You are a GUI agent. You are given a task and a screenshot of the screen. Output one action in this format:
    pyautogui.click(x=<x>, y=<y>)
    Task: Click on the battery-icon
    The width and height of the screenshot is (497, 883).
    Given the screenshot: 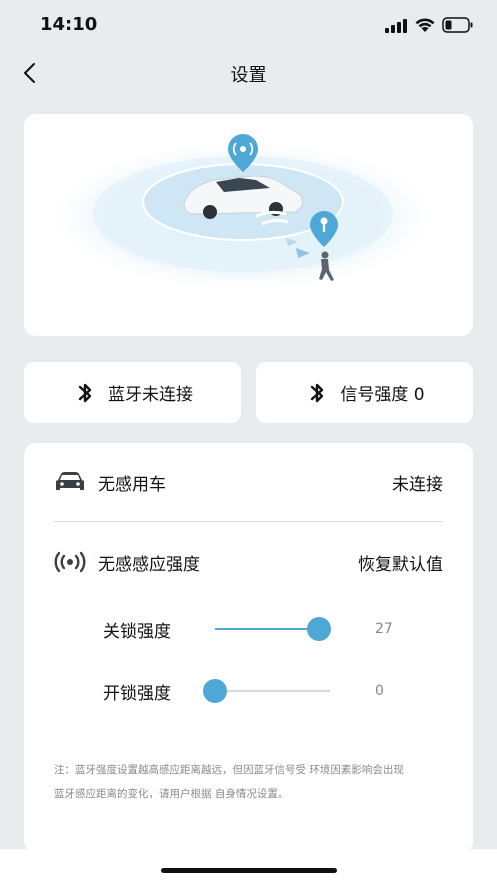 What is the action you would take?
    pyautogui.click(x=457, y=25)
    